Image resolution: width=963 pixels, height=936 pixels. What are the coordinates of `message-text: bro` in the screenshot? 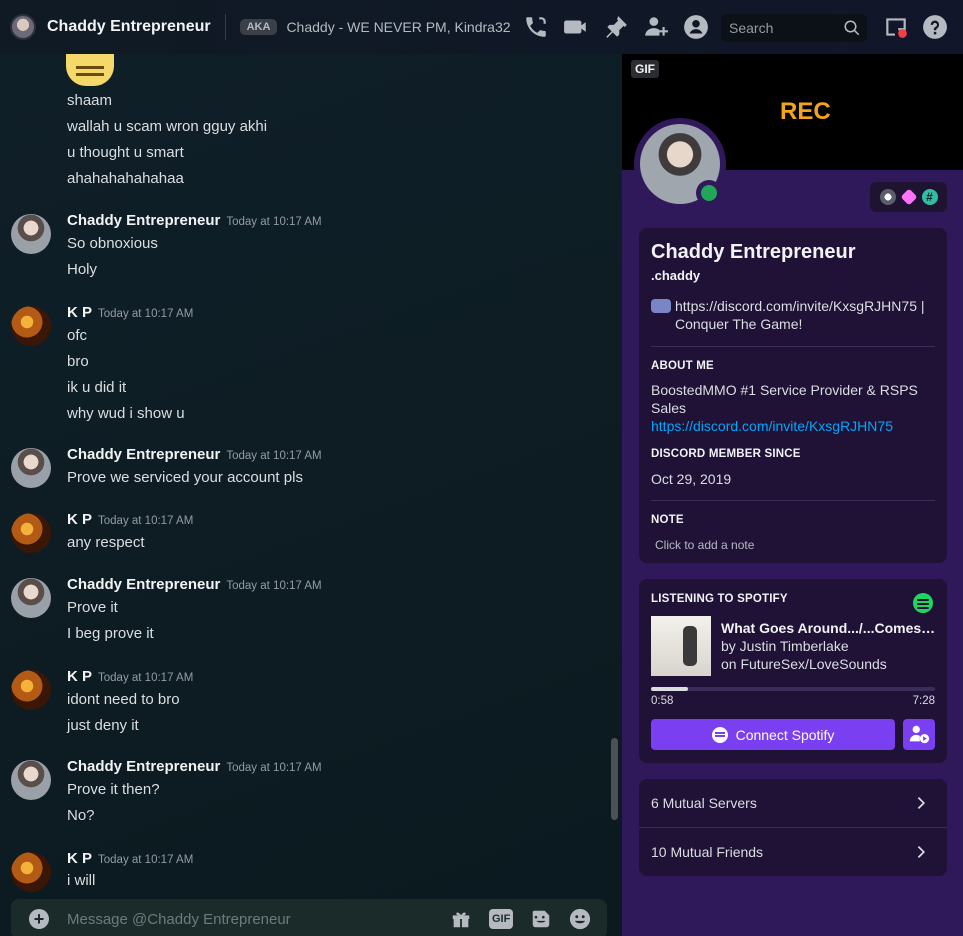 It's located at (78, 361).